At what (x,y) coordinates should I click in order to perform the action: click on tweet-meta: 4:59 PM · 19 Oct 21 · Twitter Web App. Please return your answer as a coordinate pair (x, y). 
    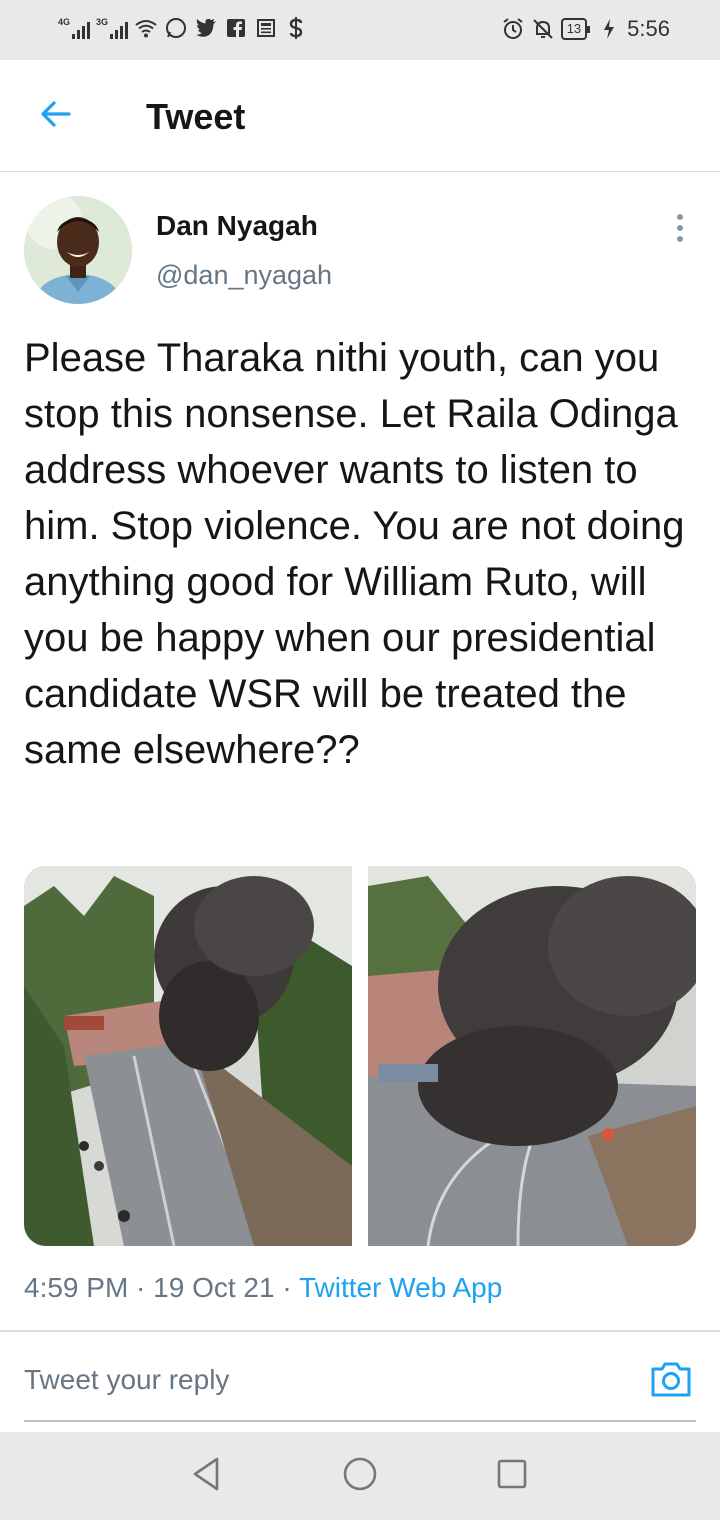
    Looking at the image, I should click on (263, 1288).